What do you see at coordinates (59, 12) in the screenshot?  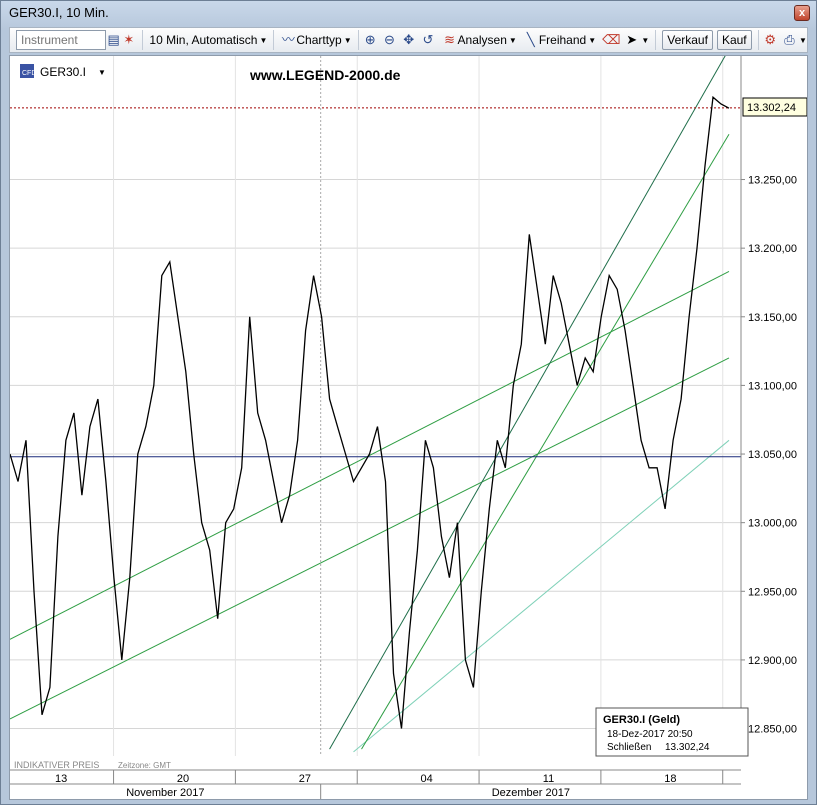 I see `window-title: GER30.I, 10 Min.` at bounding box center [59, 12].